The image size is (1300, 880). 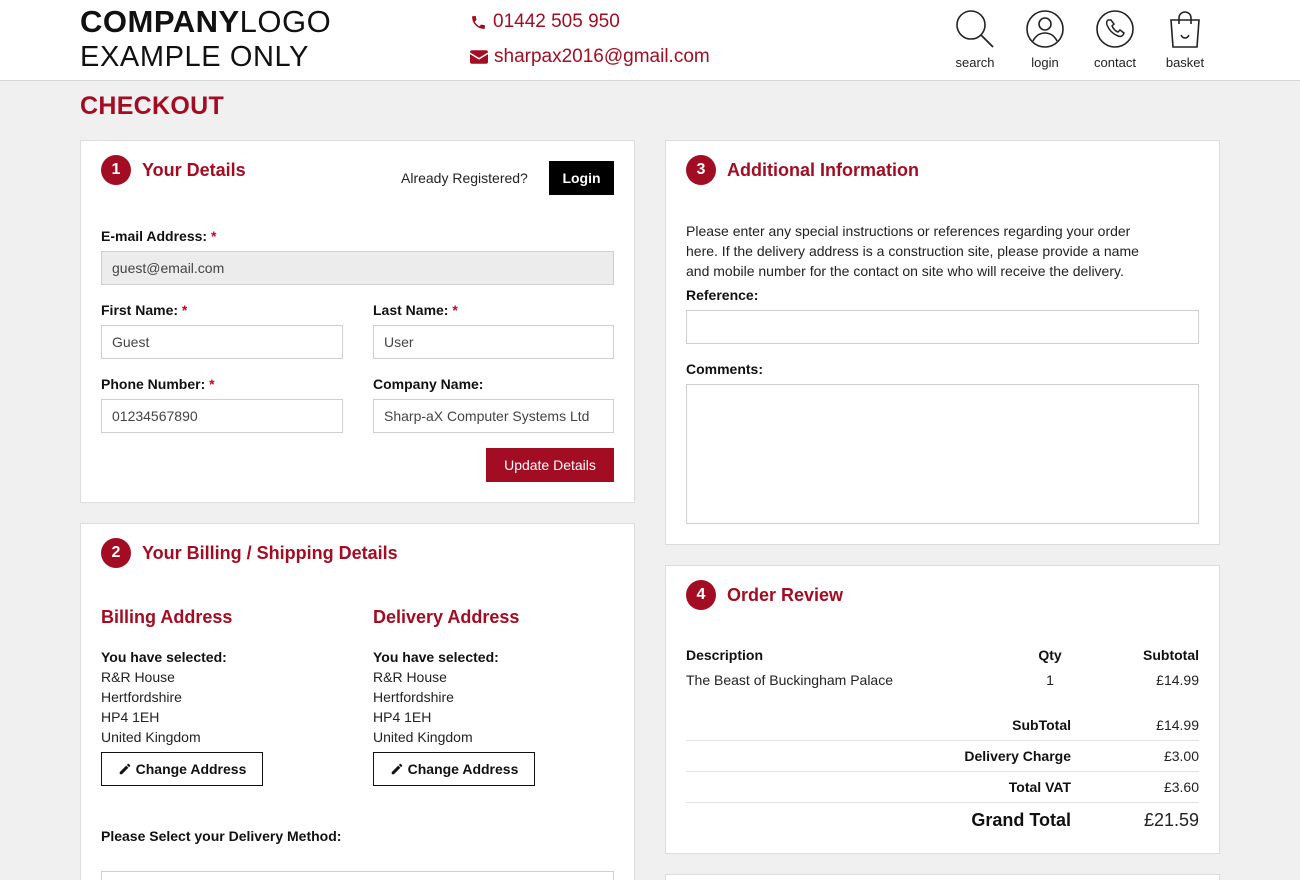 I want to click on total-vat-value: £3.60, so click(x=1181, y=787).